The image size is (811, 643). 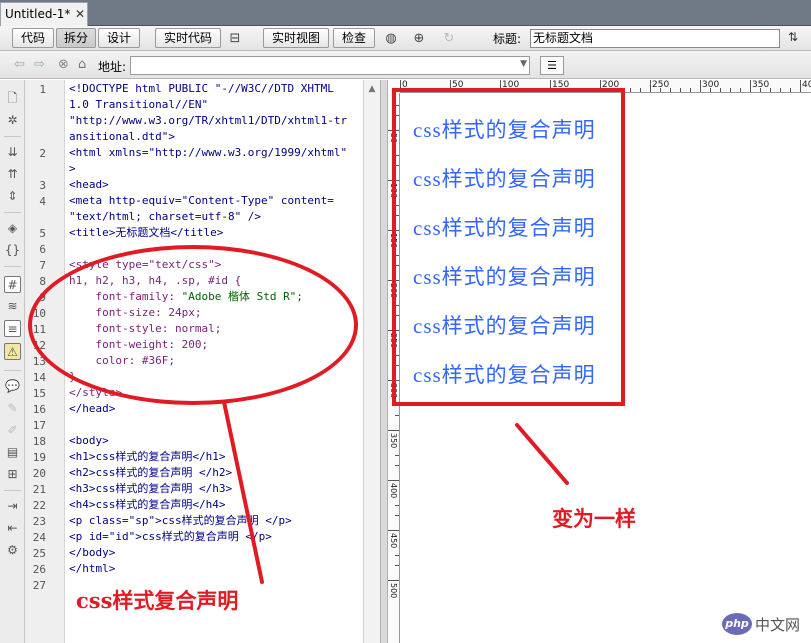 I want to click on annotation-ellipse, so click(x=193, y=325).